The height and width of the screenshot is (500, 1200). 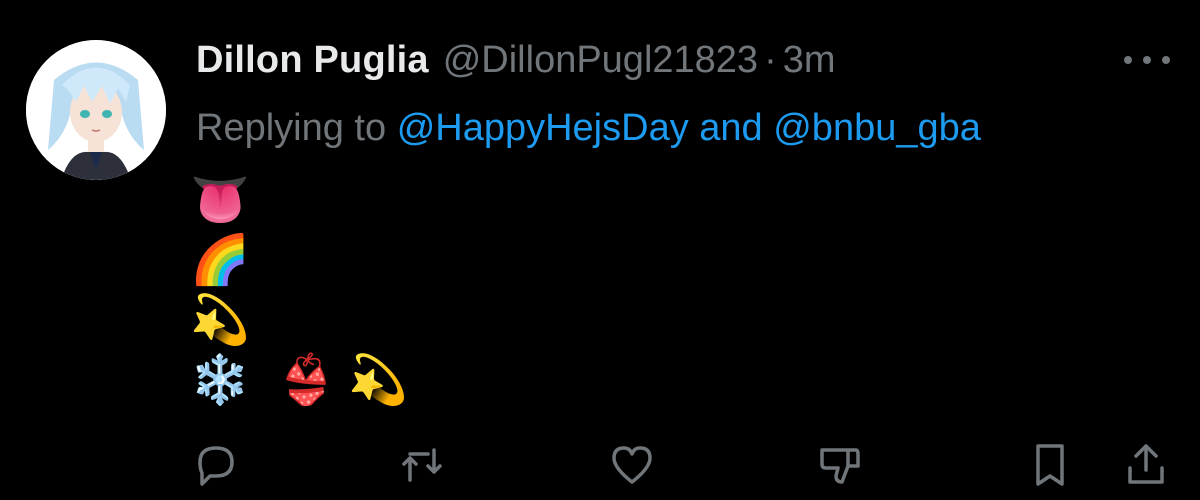 I want to click on emoji-row: 💫, so click(x=302, y=320).